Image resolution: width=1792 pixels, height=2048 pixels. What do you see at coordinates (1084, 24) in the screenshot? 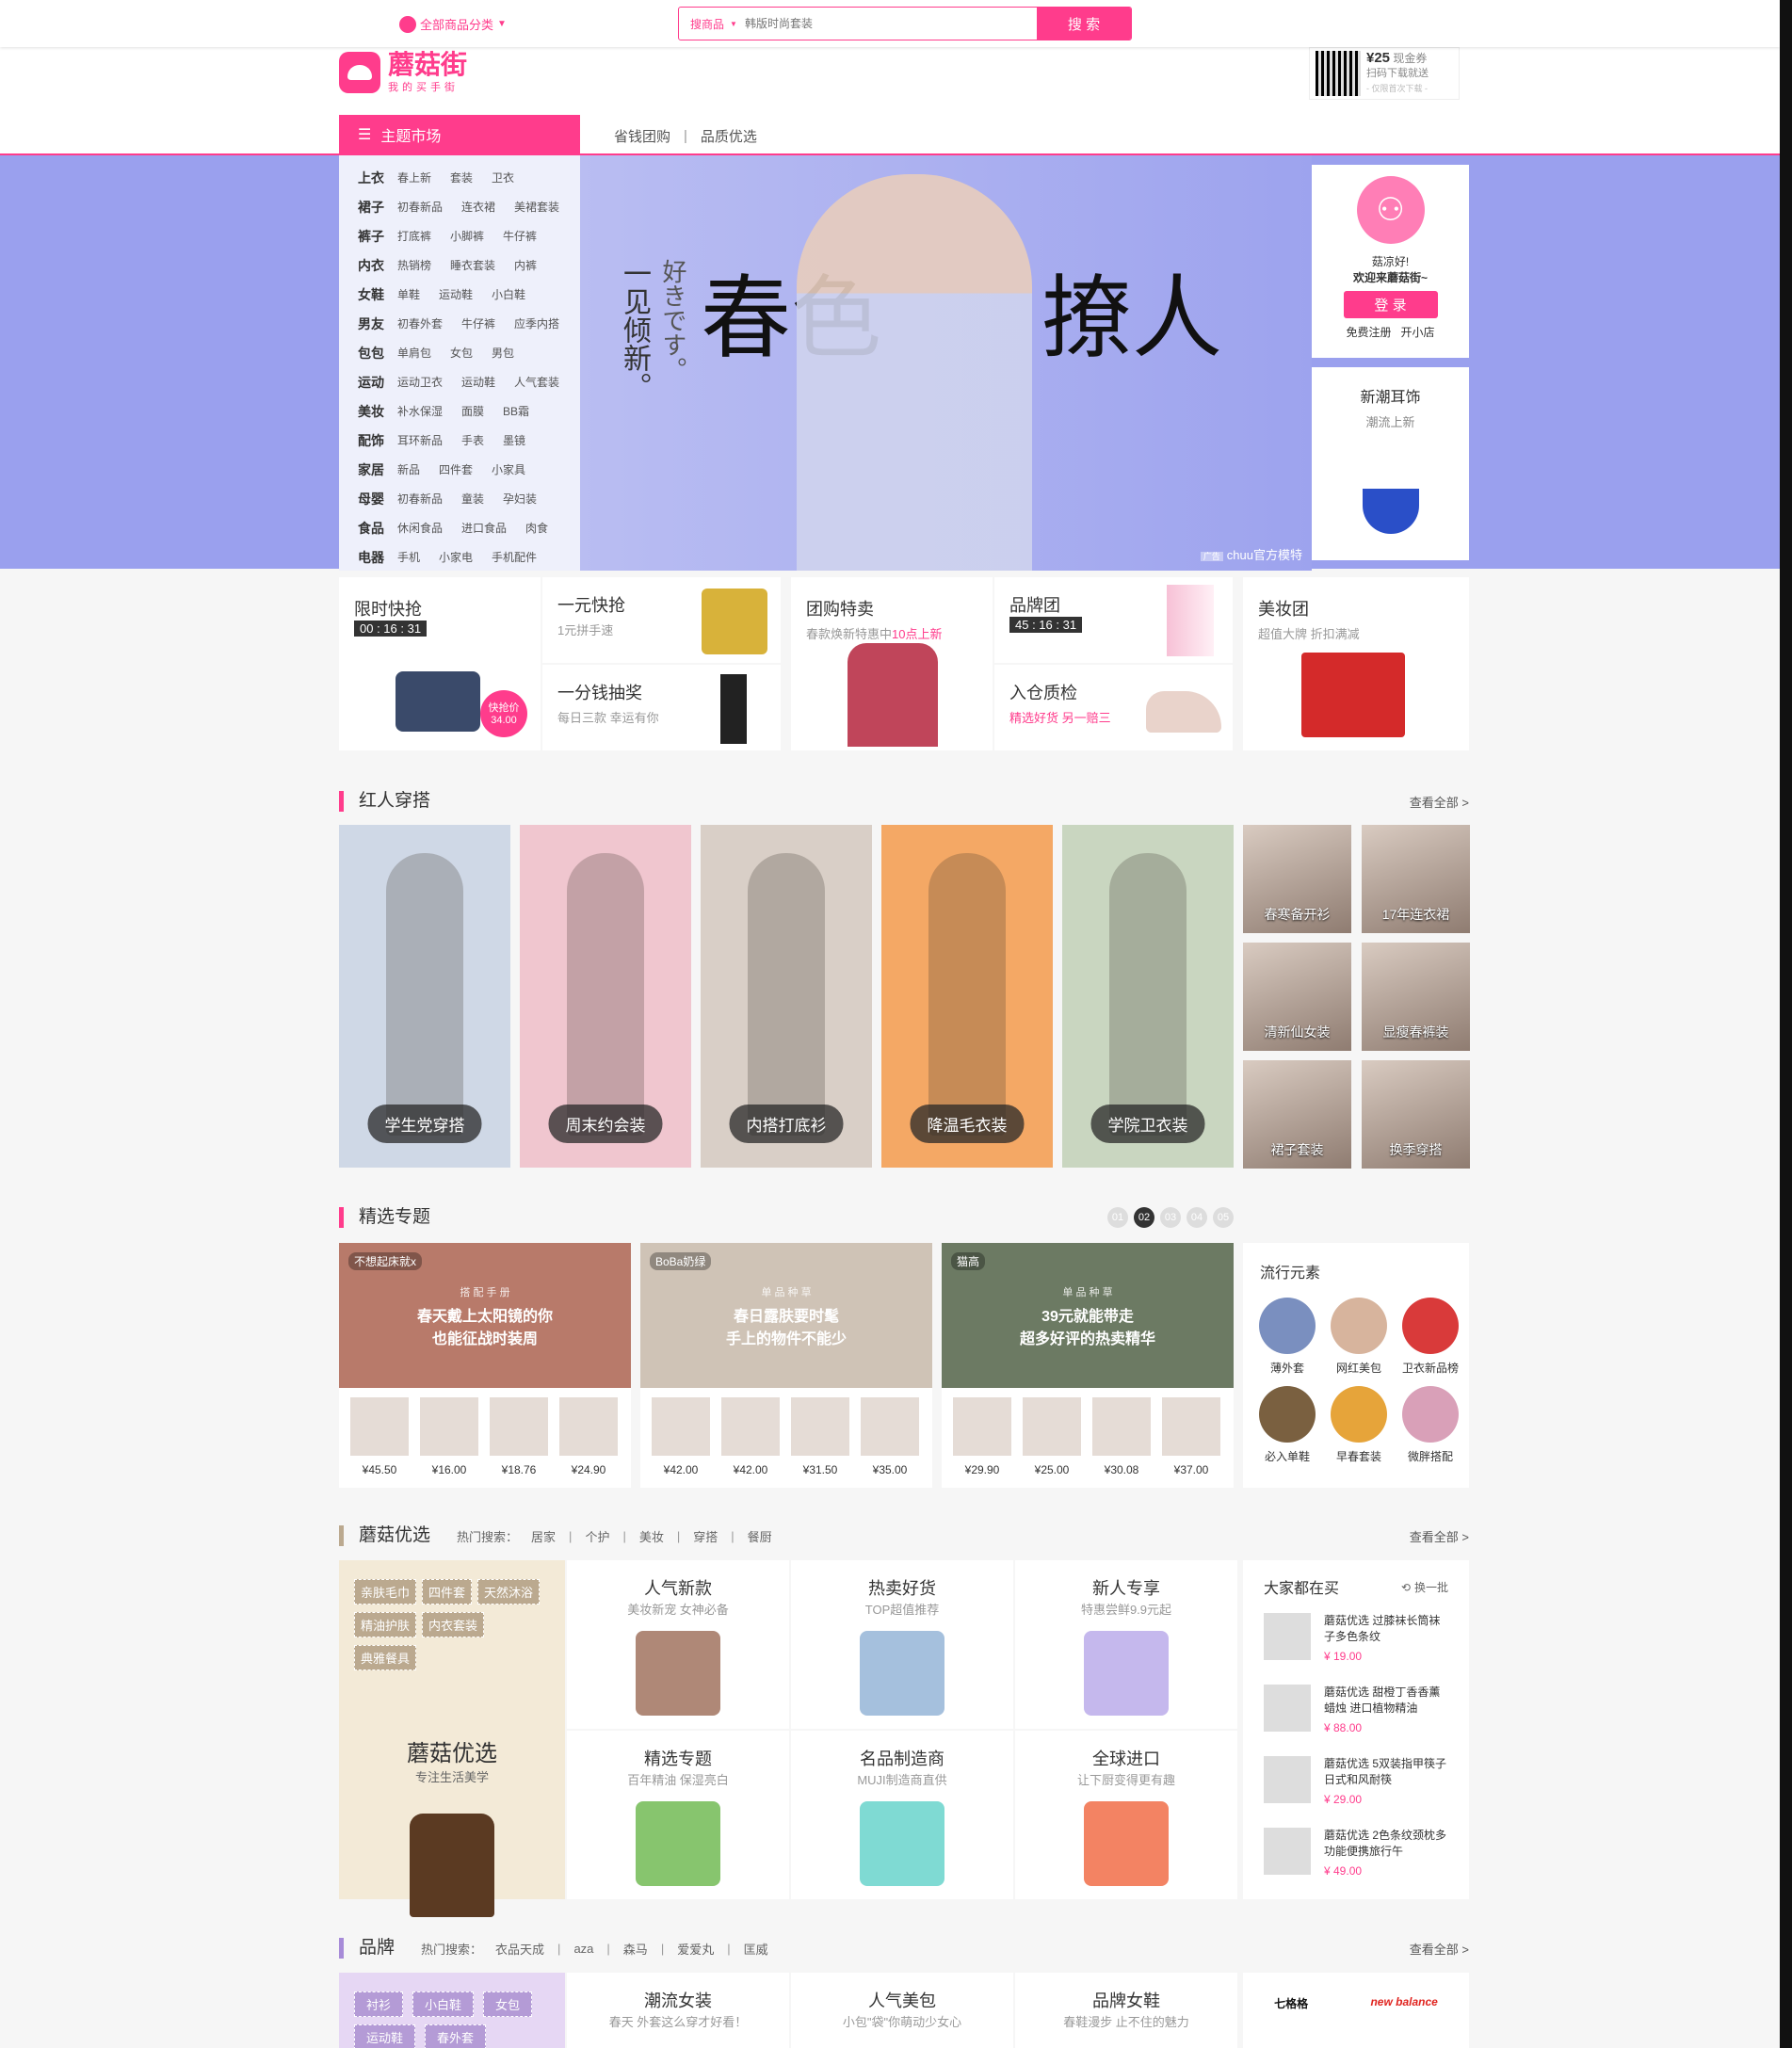
I see `search-button: 搜 索` at bounding box center [1084, 24].